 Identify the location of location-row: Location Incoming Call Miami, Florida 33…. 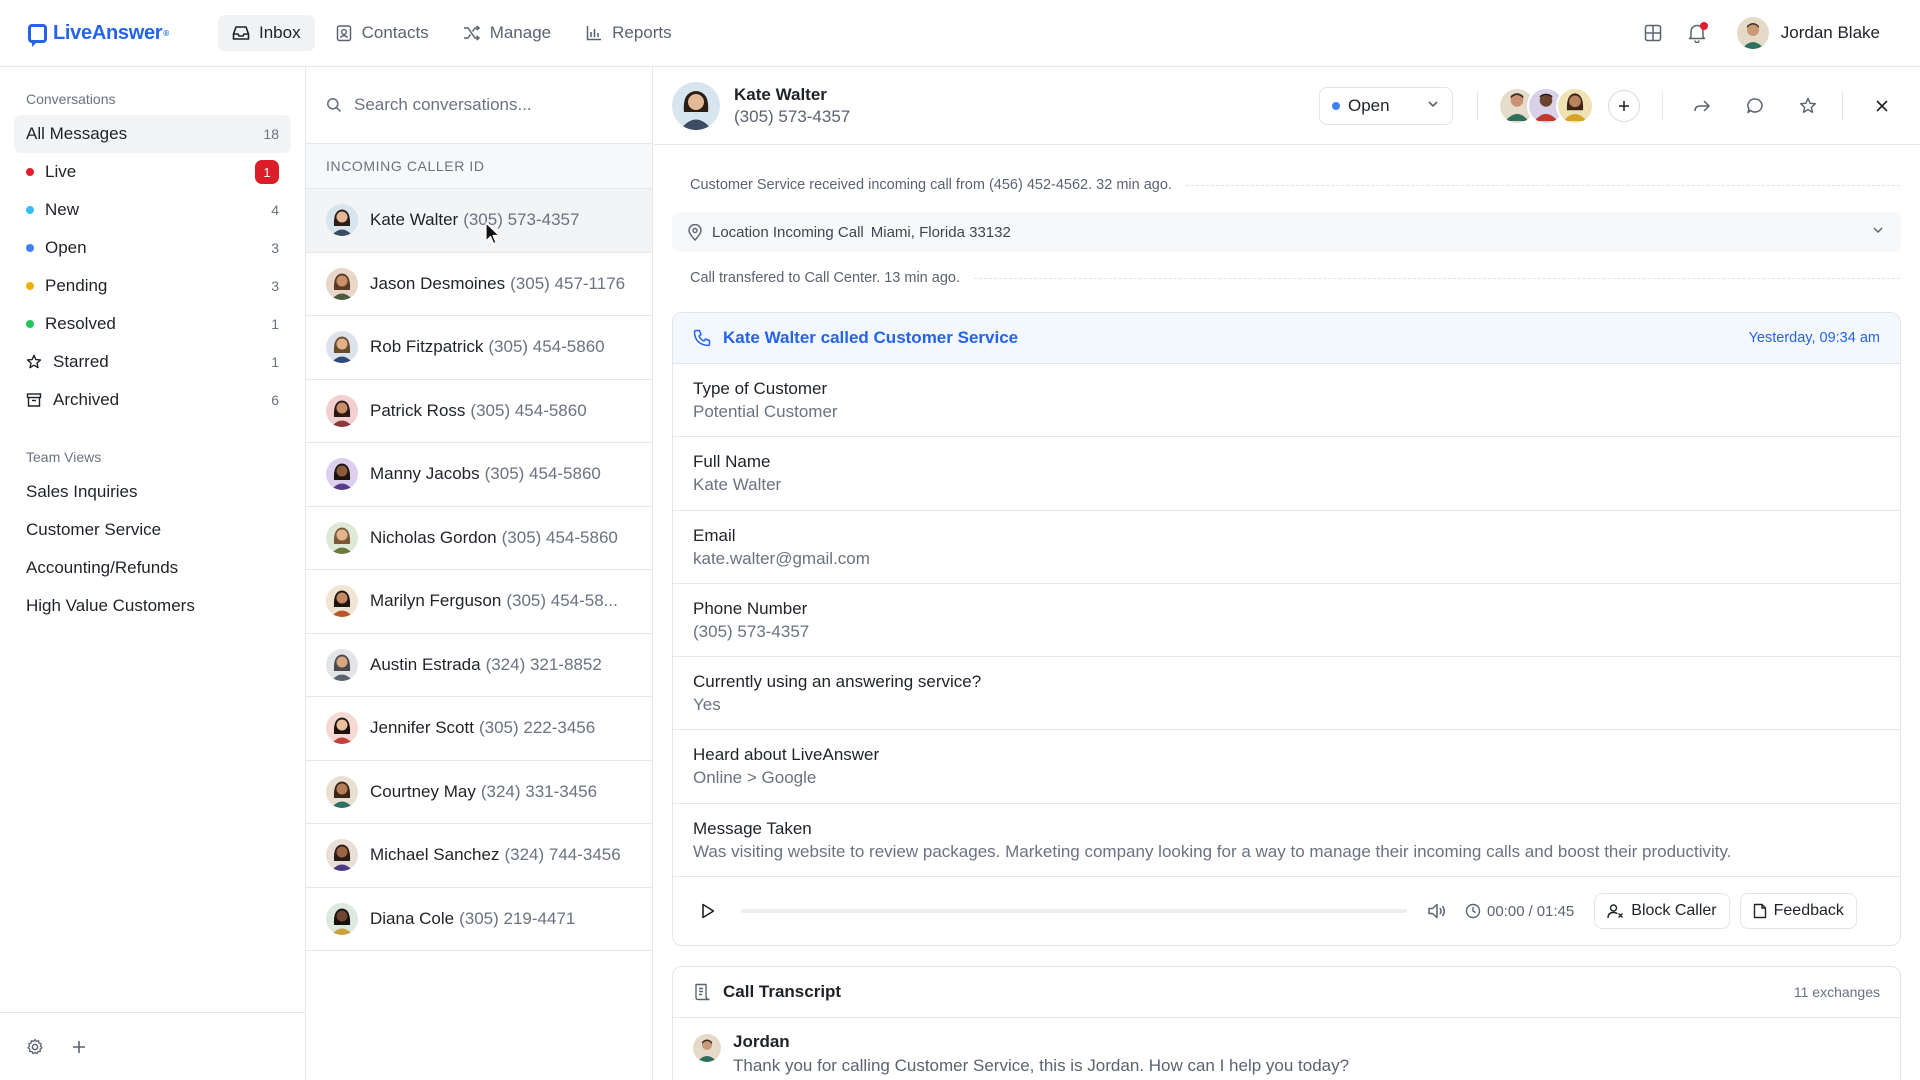
(1286, 232).